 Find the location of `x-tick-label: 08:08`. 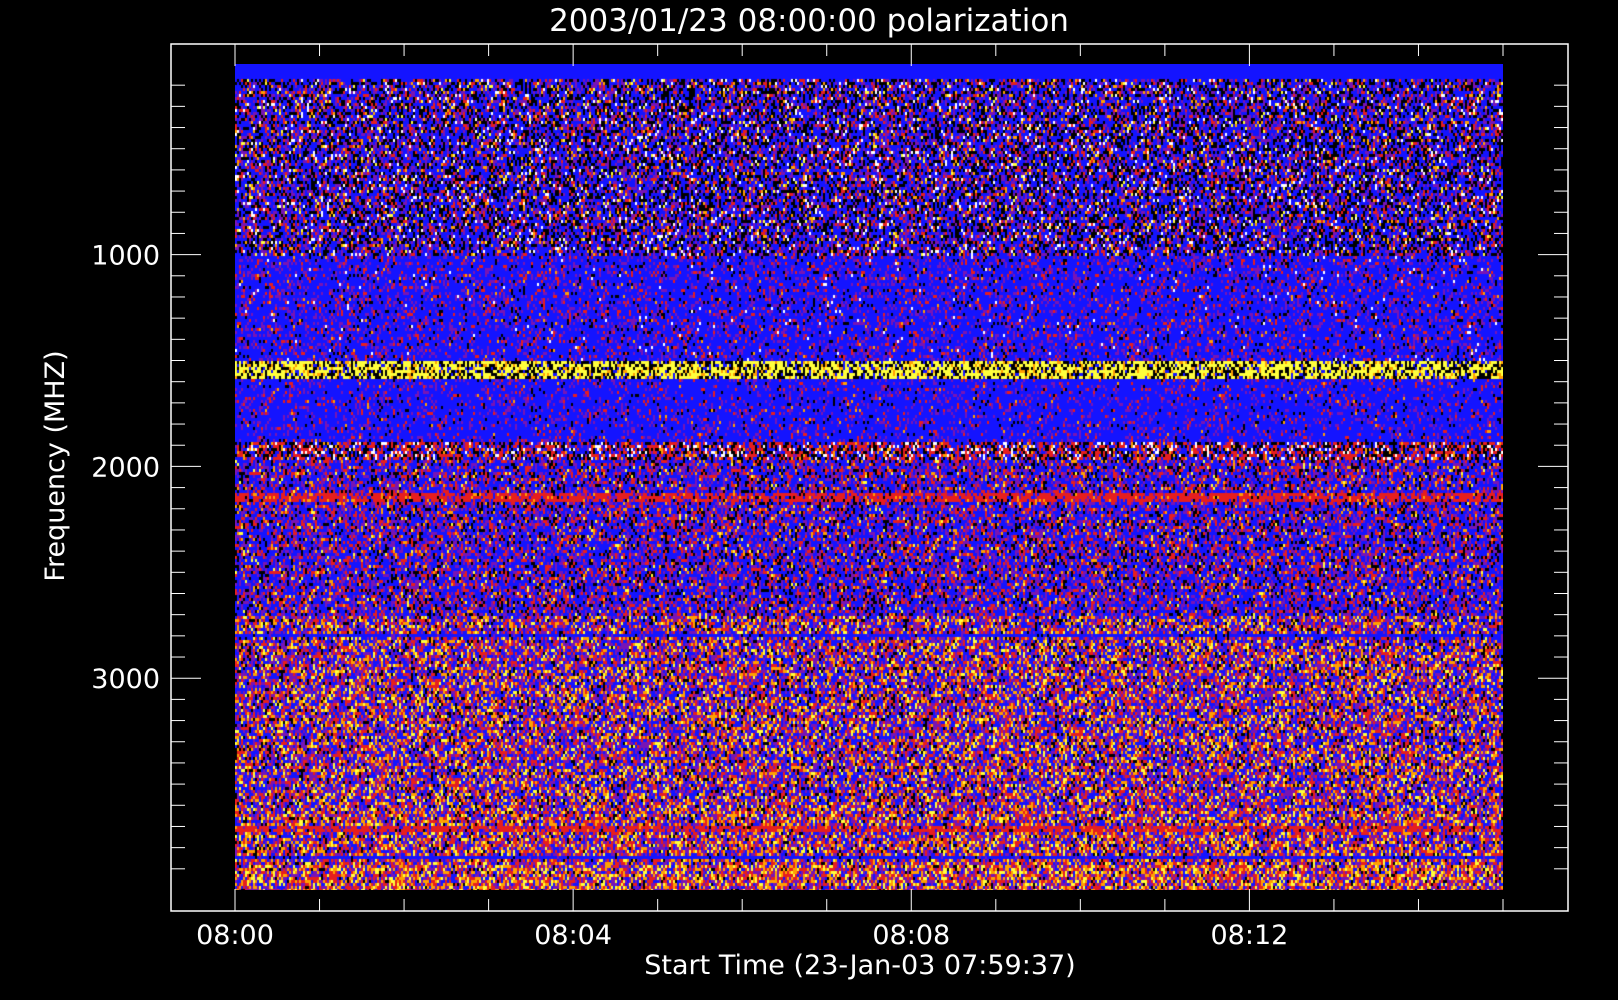

x-tick-label: 08:08 is located at coordinates (911, 935).